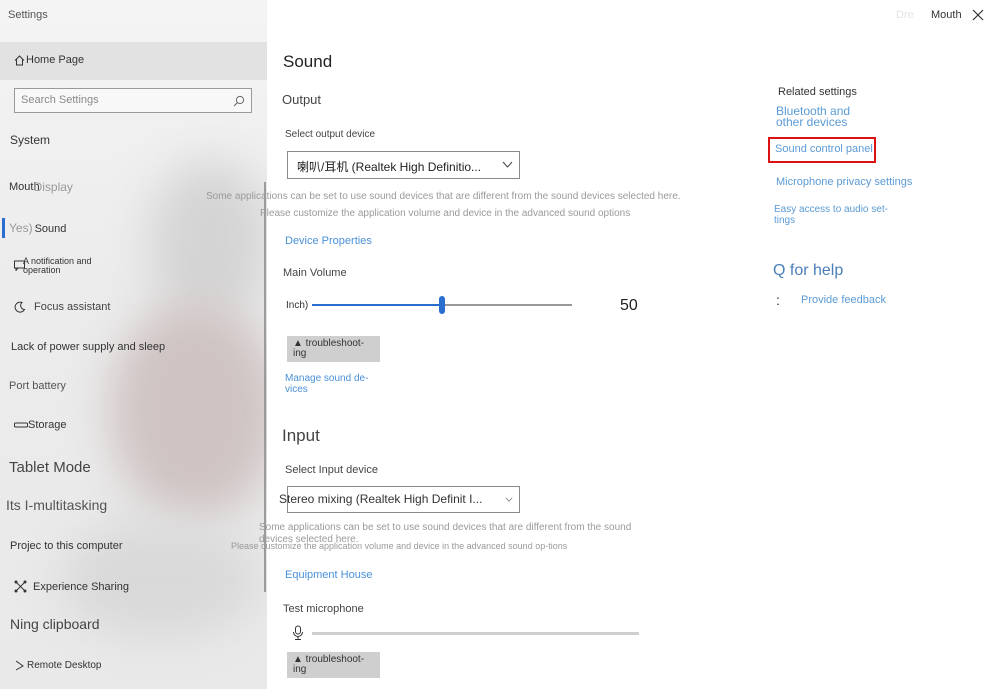 The image size is (992, 689). Describe the element at coordinates (629, 305) in the screenshot. I see `volume-value: 50` at that location.